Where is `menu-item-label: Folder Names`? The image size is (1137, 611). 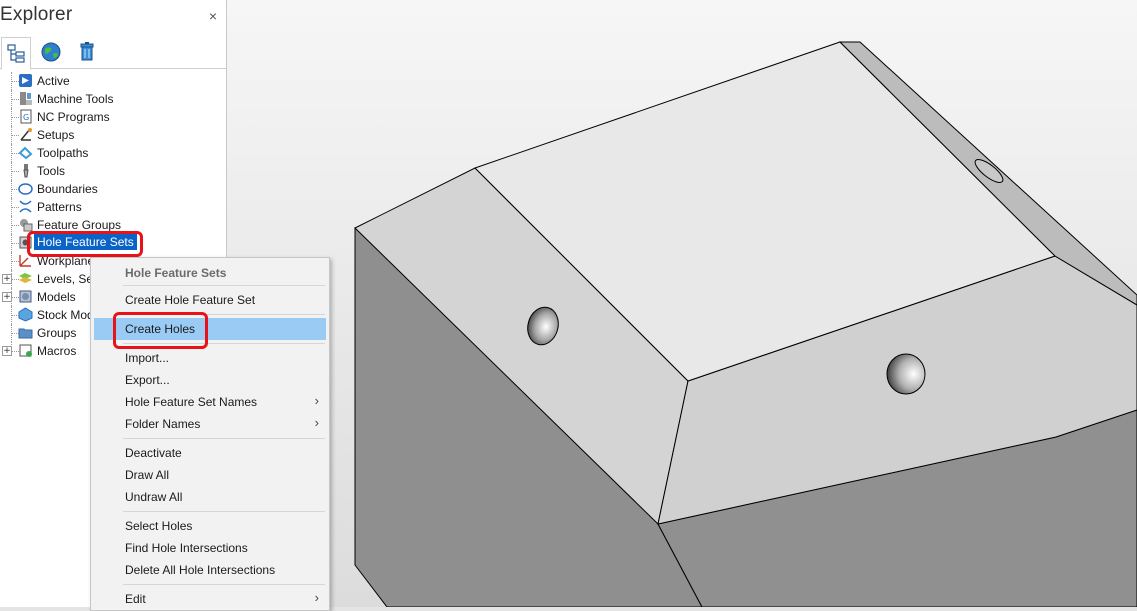 menu-item-label: Folder Names is located at coordinates (163, 424).